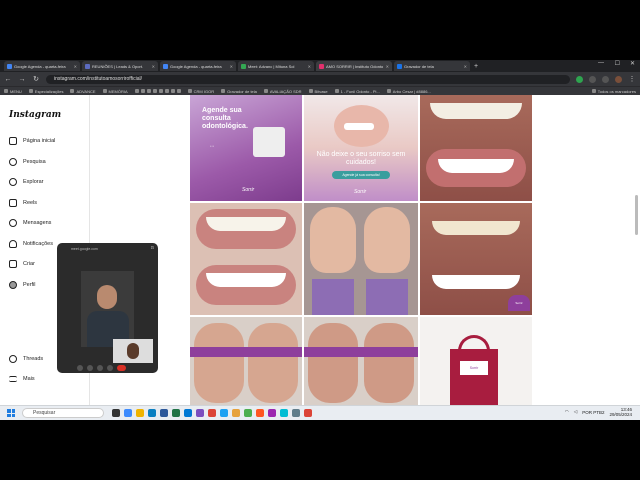 The image size is (640, 480). What do you see at coordinates (387, 240) in the screenshot?
I see `face-after` at bounding box center [387, 240].